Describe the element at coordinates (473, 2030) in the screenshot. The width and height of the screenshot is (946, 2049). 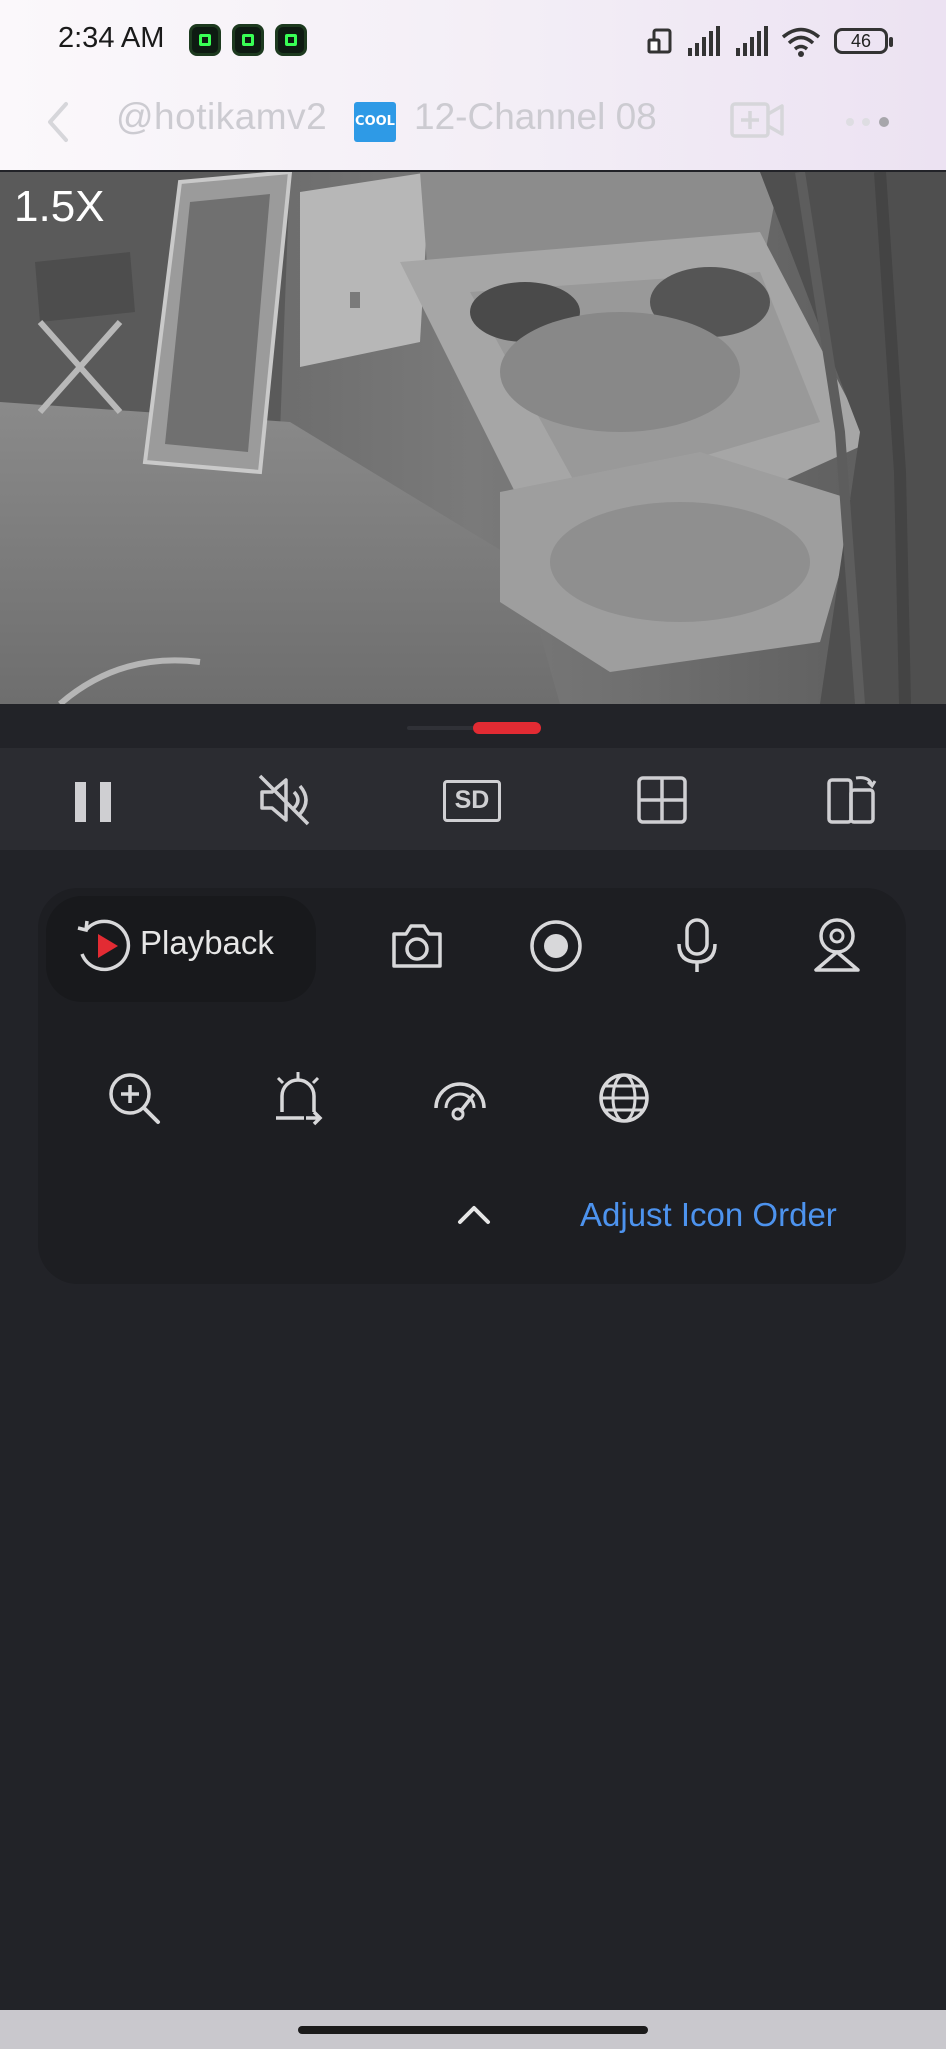
I see `home-gesture-pill` at that location.